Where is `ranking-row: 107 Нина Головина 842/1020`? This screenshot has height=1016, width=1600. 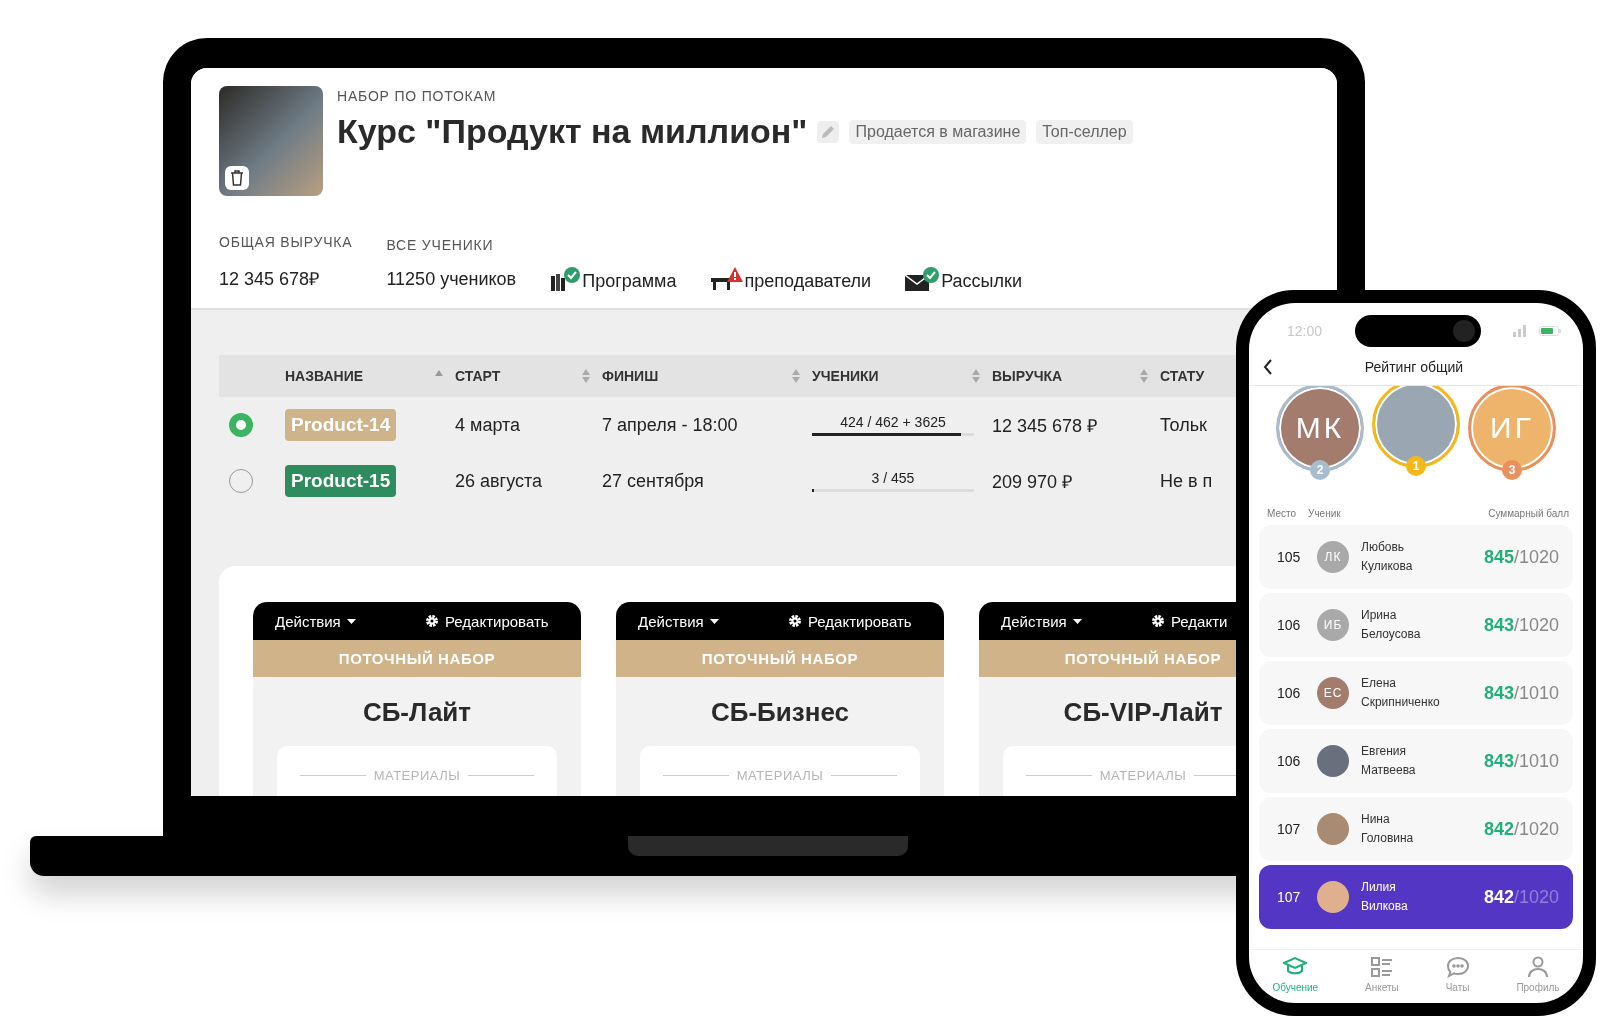 ranking-row: 107 Нина Головина 842/1020 is located at coordinates (1416, 829).